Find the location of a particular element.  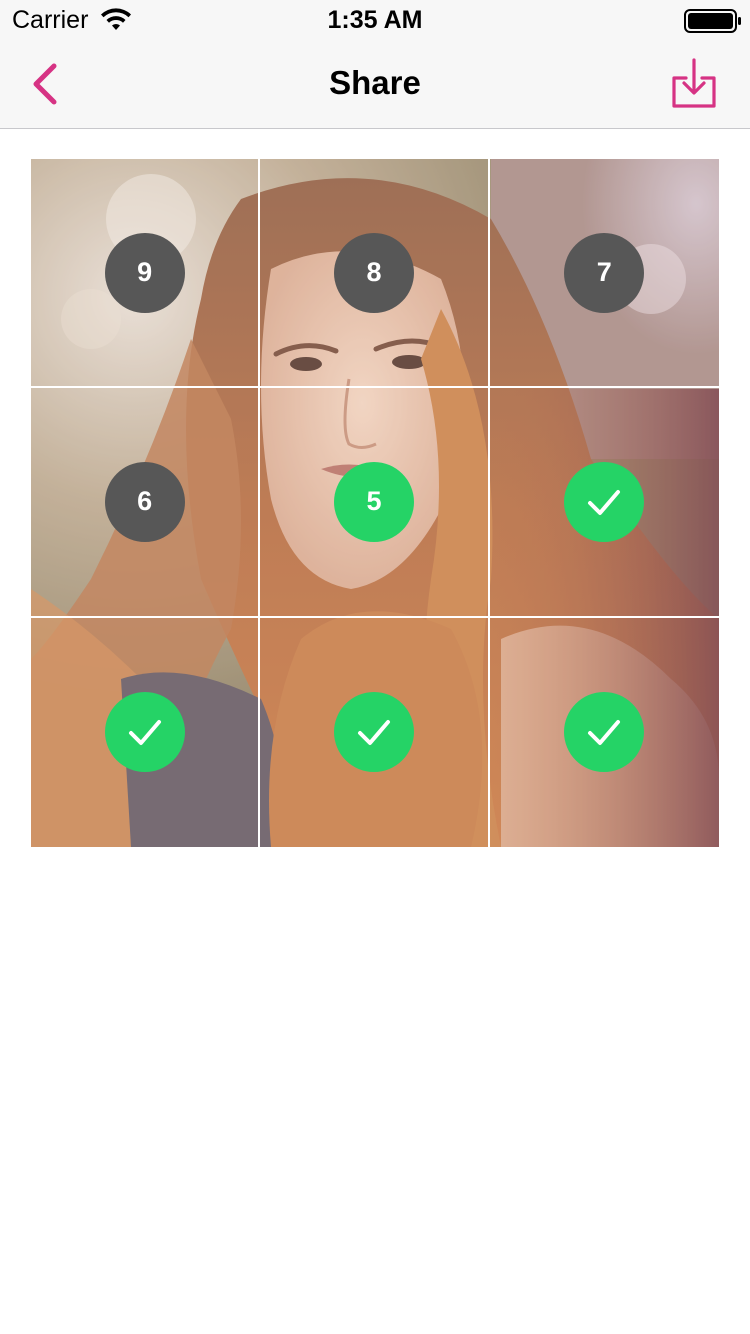

tile-number: 9 is located at coordinates (145, 272).